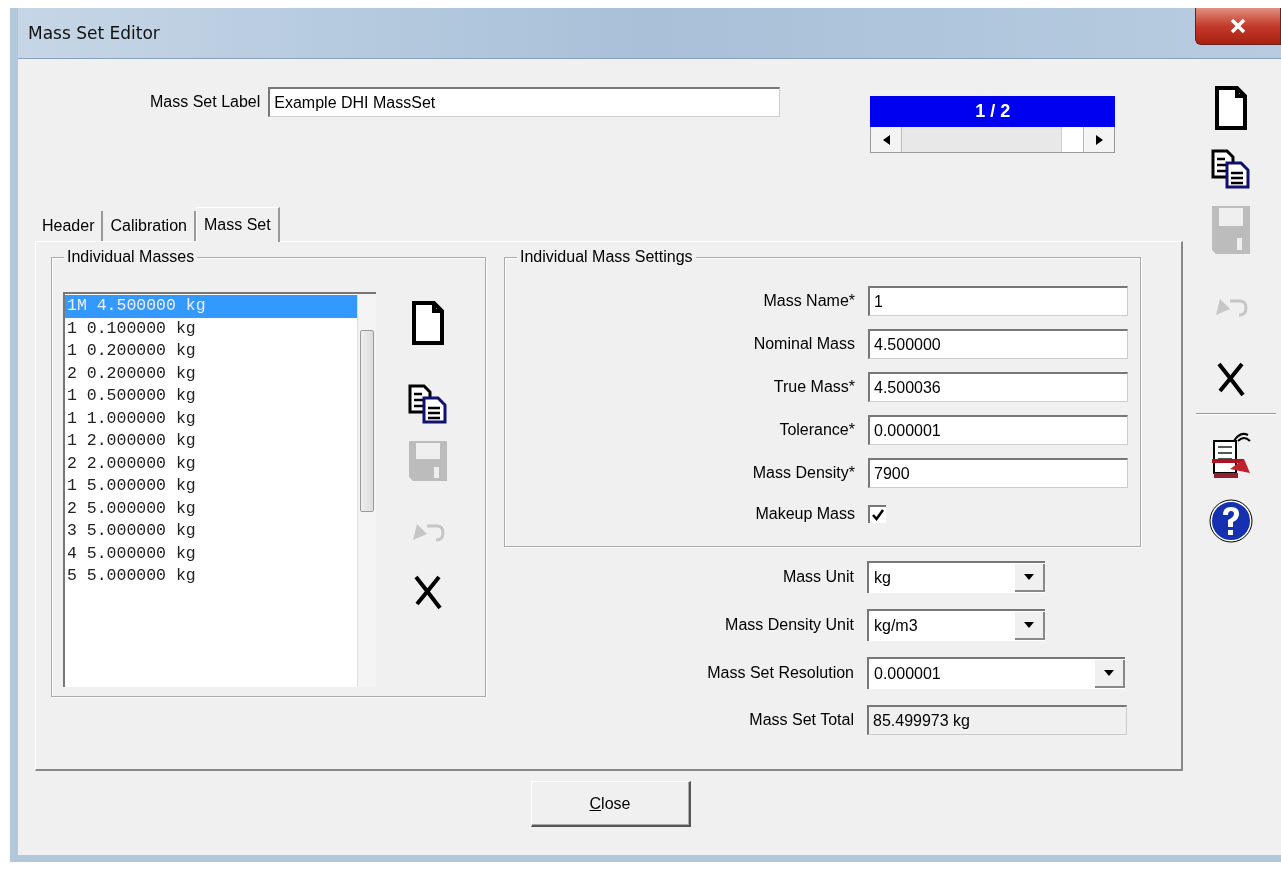  What do you see at coordinates (211, 396) in the screenshot?
I see `mass-list-item: 1 0.500000 kg` at bounding box center [211, 396].